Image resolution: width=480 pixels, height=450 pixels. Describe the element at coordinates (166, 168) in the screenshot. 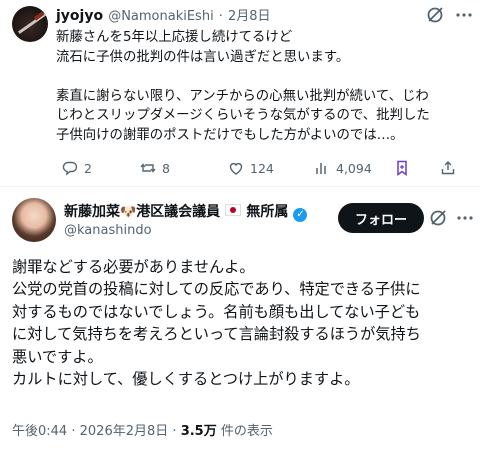

I see `repost-count: 8` at that location.